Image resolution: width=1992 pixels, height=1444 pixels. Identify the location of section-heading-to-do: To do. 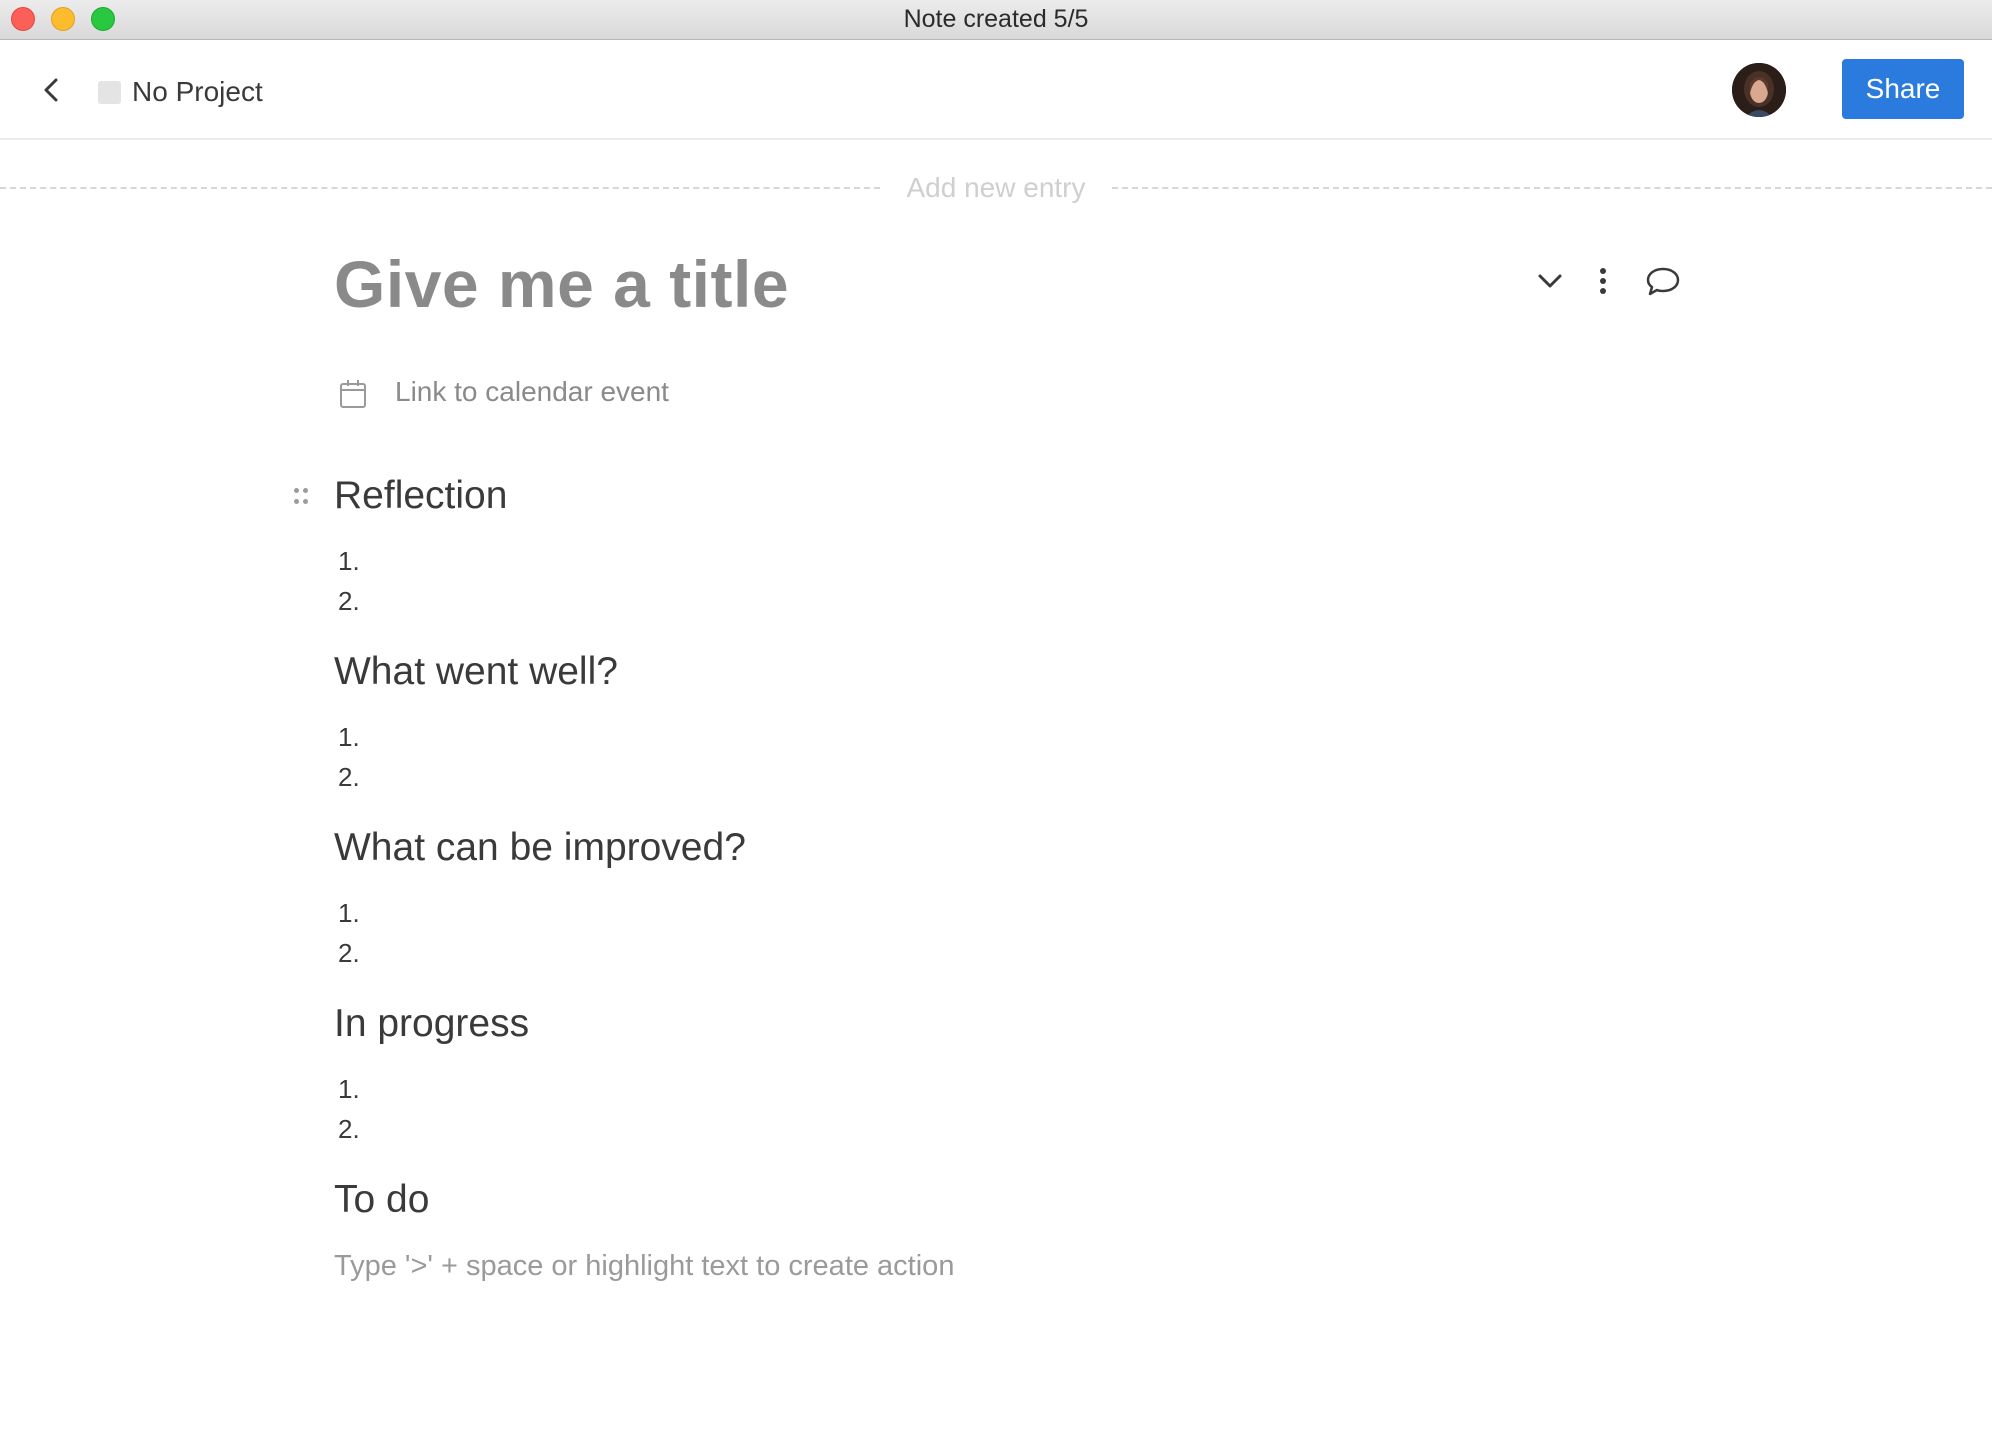
(381, 1200).